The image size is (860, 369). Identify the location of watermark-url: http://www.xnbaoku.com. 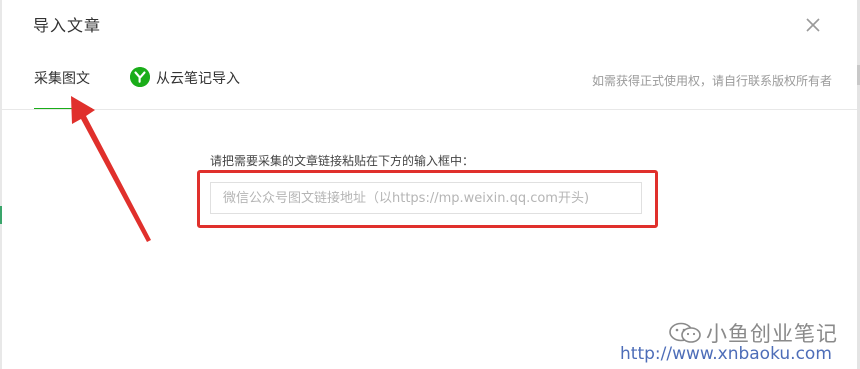
(726, 354).